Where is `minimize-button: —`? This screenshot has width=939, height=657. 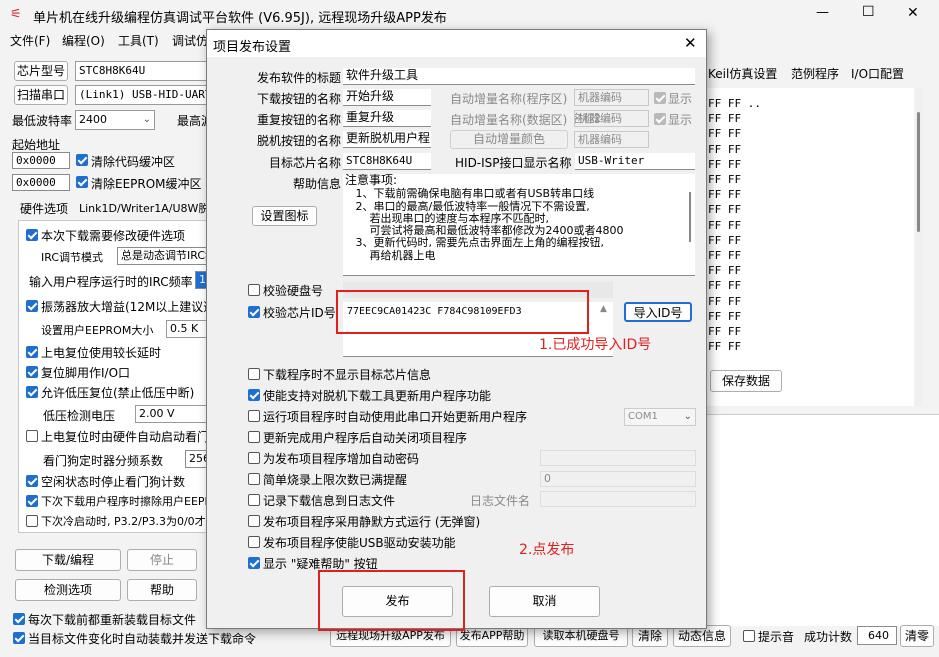 minimize-button: — is located at coordinates (822, 12).